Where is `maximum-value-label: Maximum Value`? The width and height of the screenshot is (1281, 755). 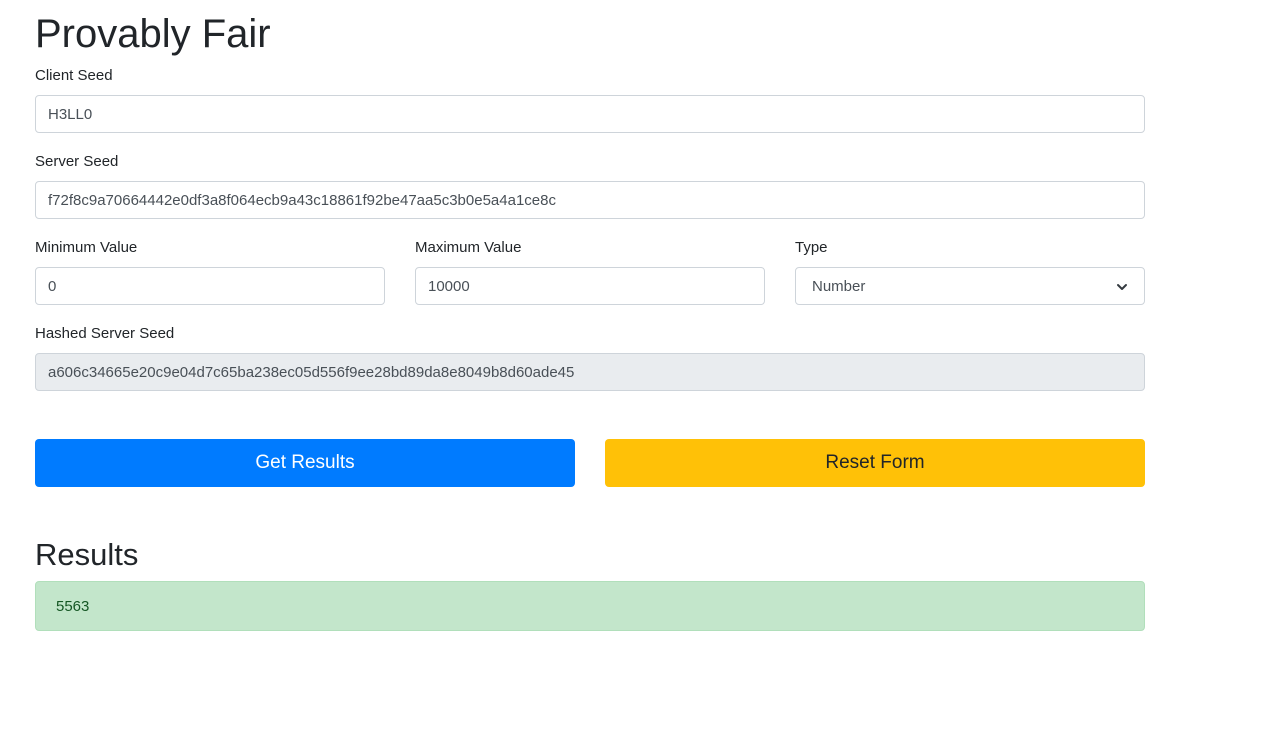
maximum-value-label: Maximum Value is located at coordinates (468, 247).